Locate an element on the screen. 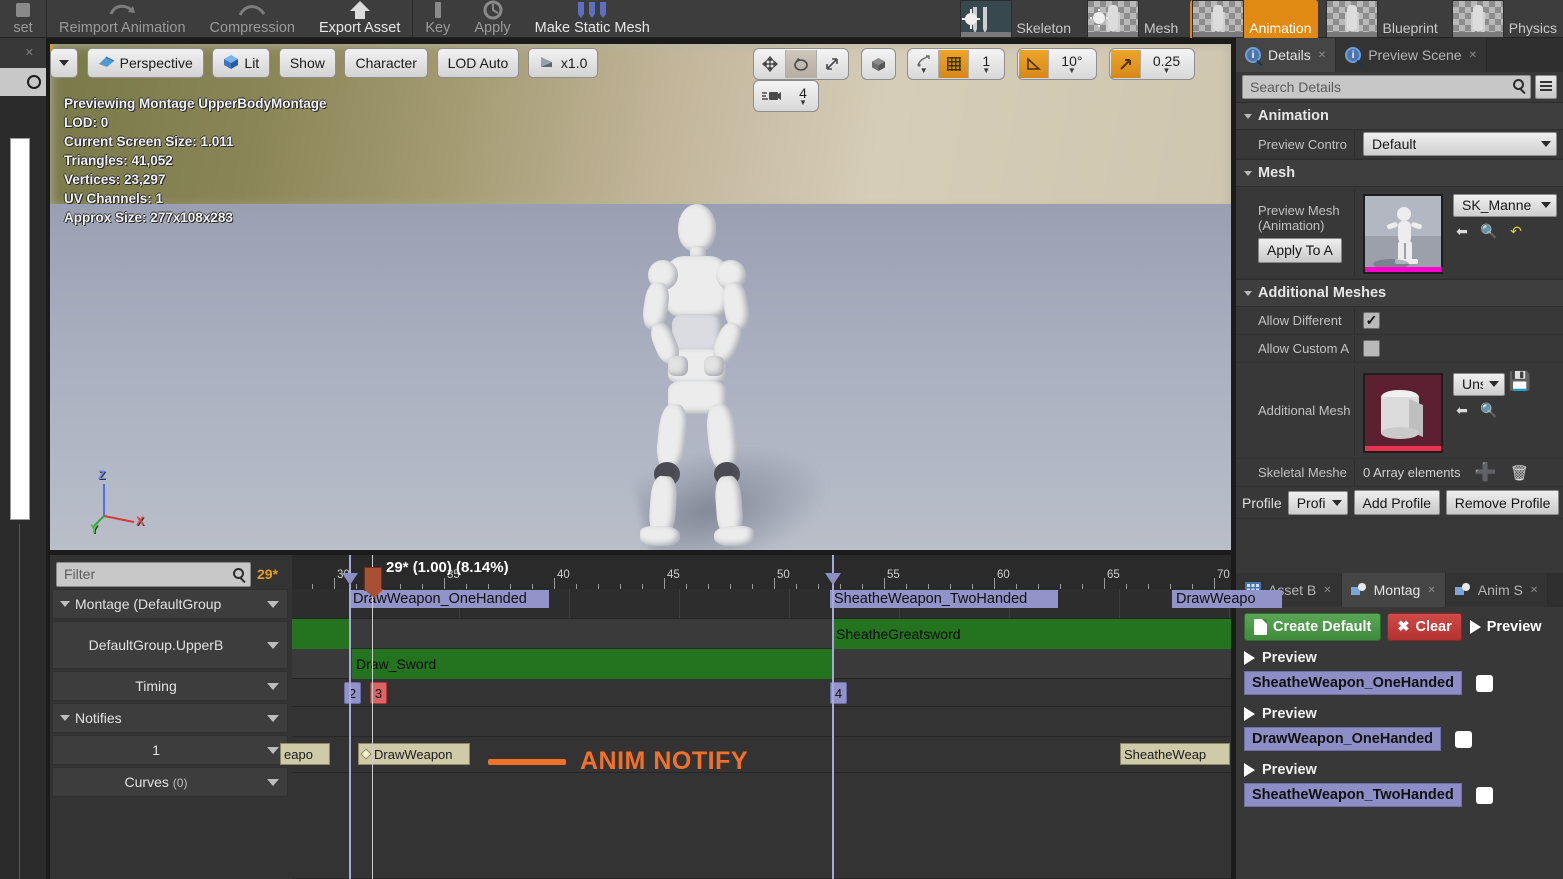 The height and width of the screenshot is (879, 1563). allow-different-skeletons-checkbox: ✓ is located at coordinates (1371, 320).